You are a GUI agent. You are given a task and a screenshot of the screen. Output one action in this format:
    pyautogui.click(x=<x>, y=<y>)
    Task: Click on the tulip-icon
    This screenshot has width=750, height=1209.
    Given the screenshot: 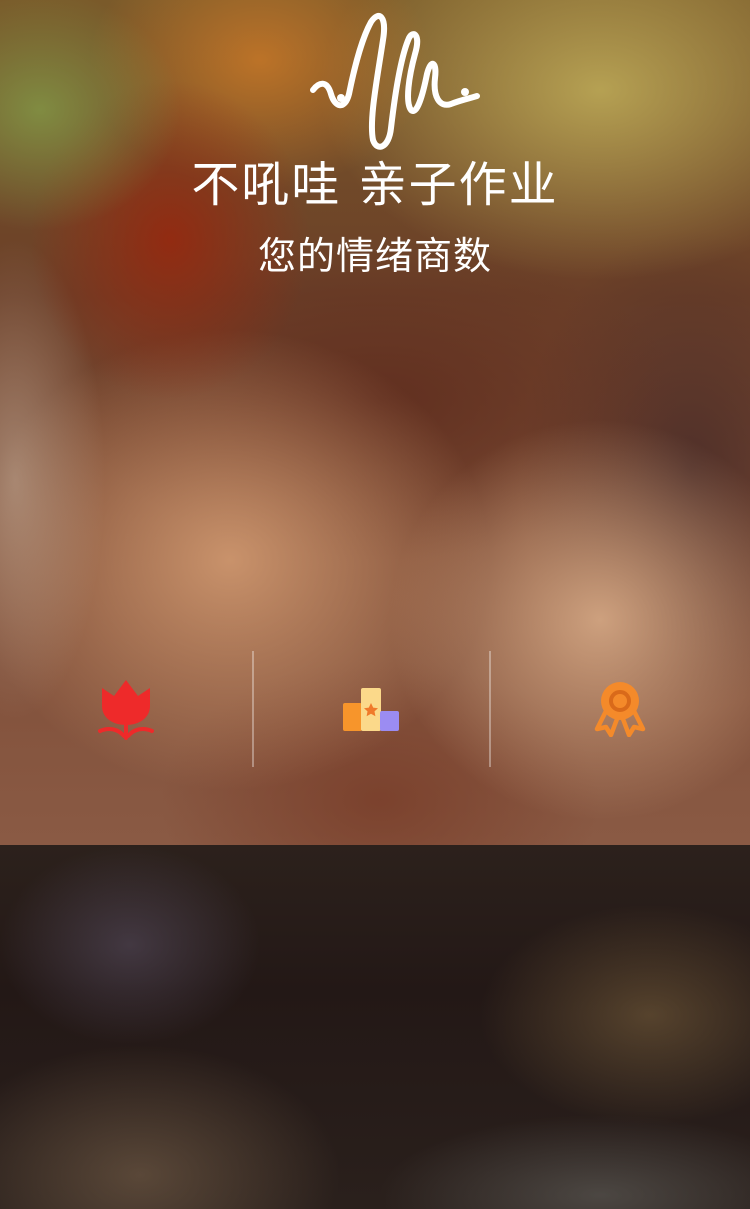 What is the action you would take?
    pyautogui.click(x=126, y=710)
    